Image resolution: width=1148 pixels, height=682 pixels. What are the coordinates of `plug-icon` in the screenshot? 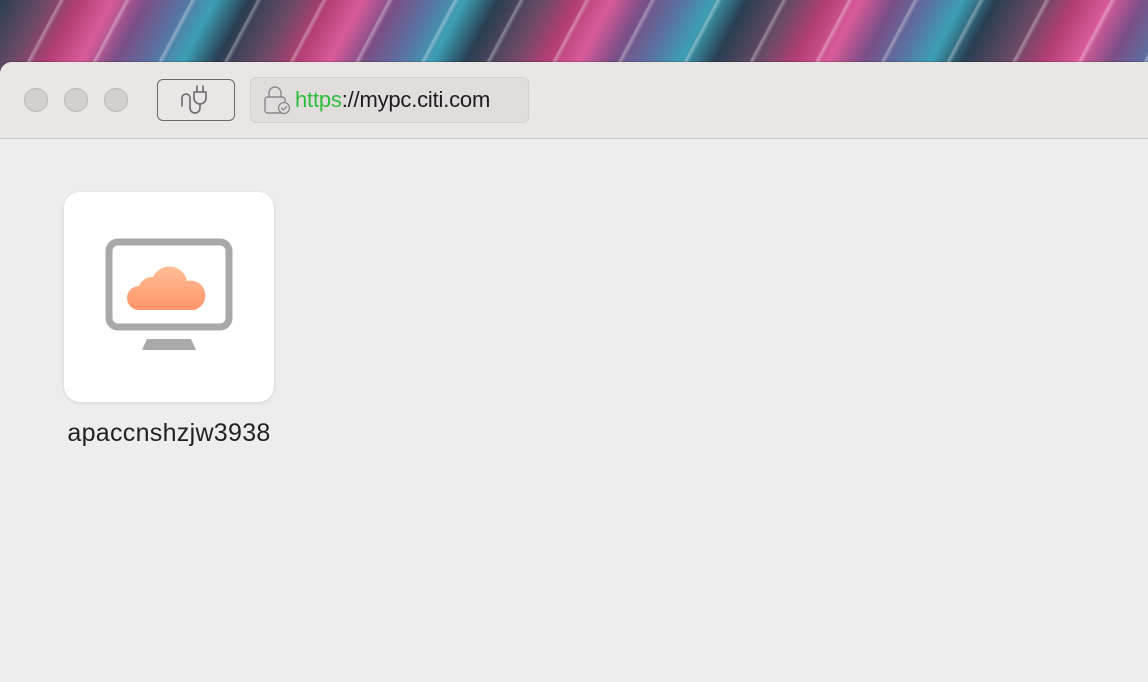 It's located at (194, 99).